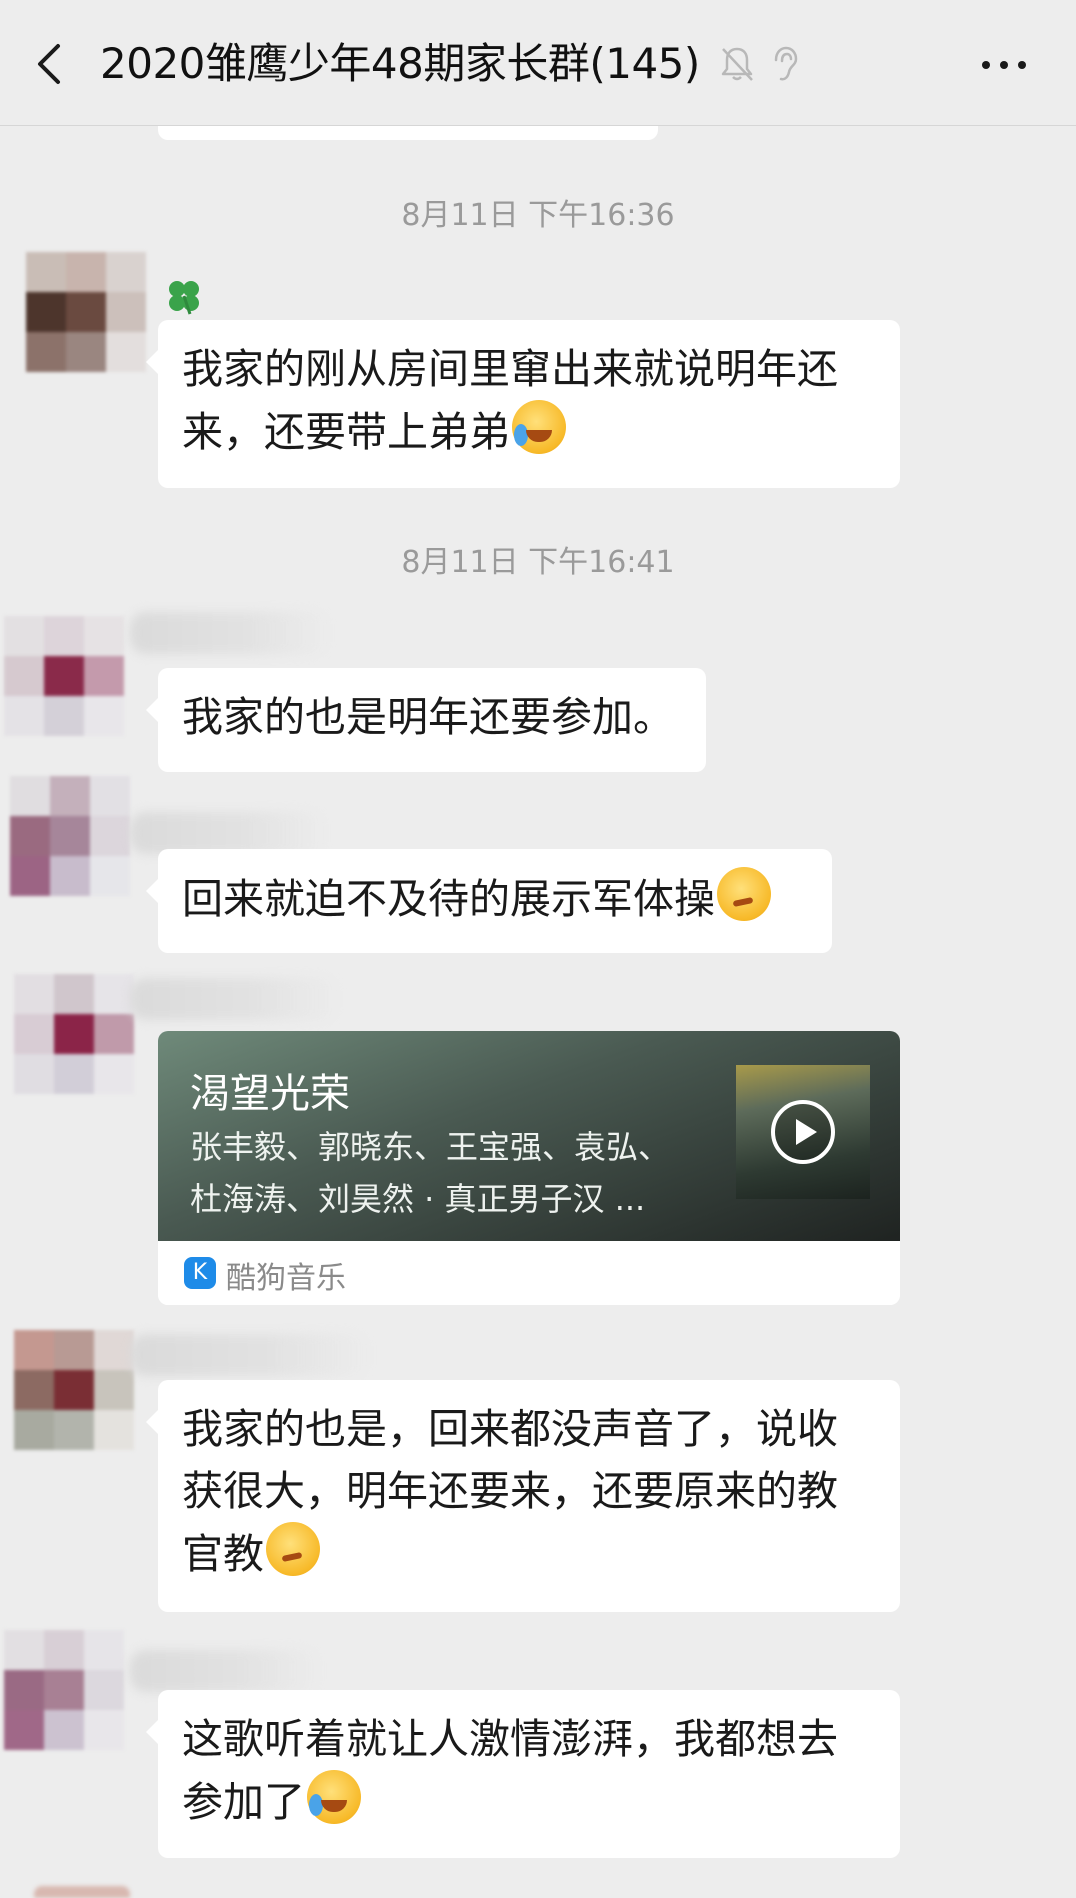  What do you see at coordinates (223, 1554) in the screenshot?
I see `message-text: 官教` at bounding box center [223, 1554].